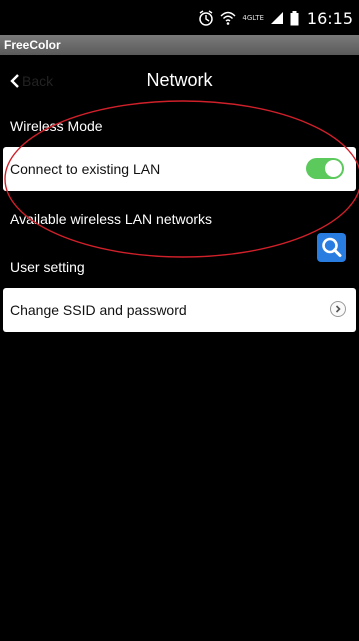 This screenshot has width=359, height=641. Describe the element at coordinates (179, 169) in the screenshot. I see `connect-lan-row: Connect to existing LAN` at that location.